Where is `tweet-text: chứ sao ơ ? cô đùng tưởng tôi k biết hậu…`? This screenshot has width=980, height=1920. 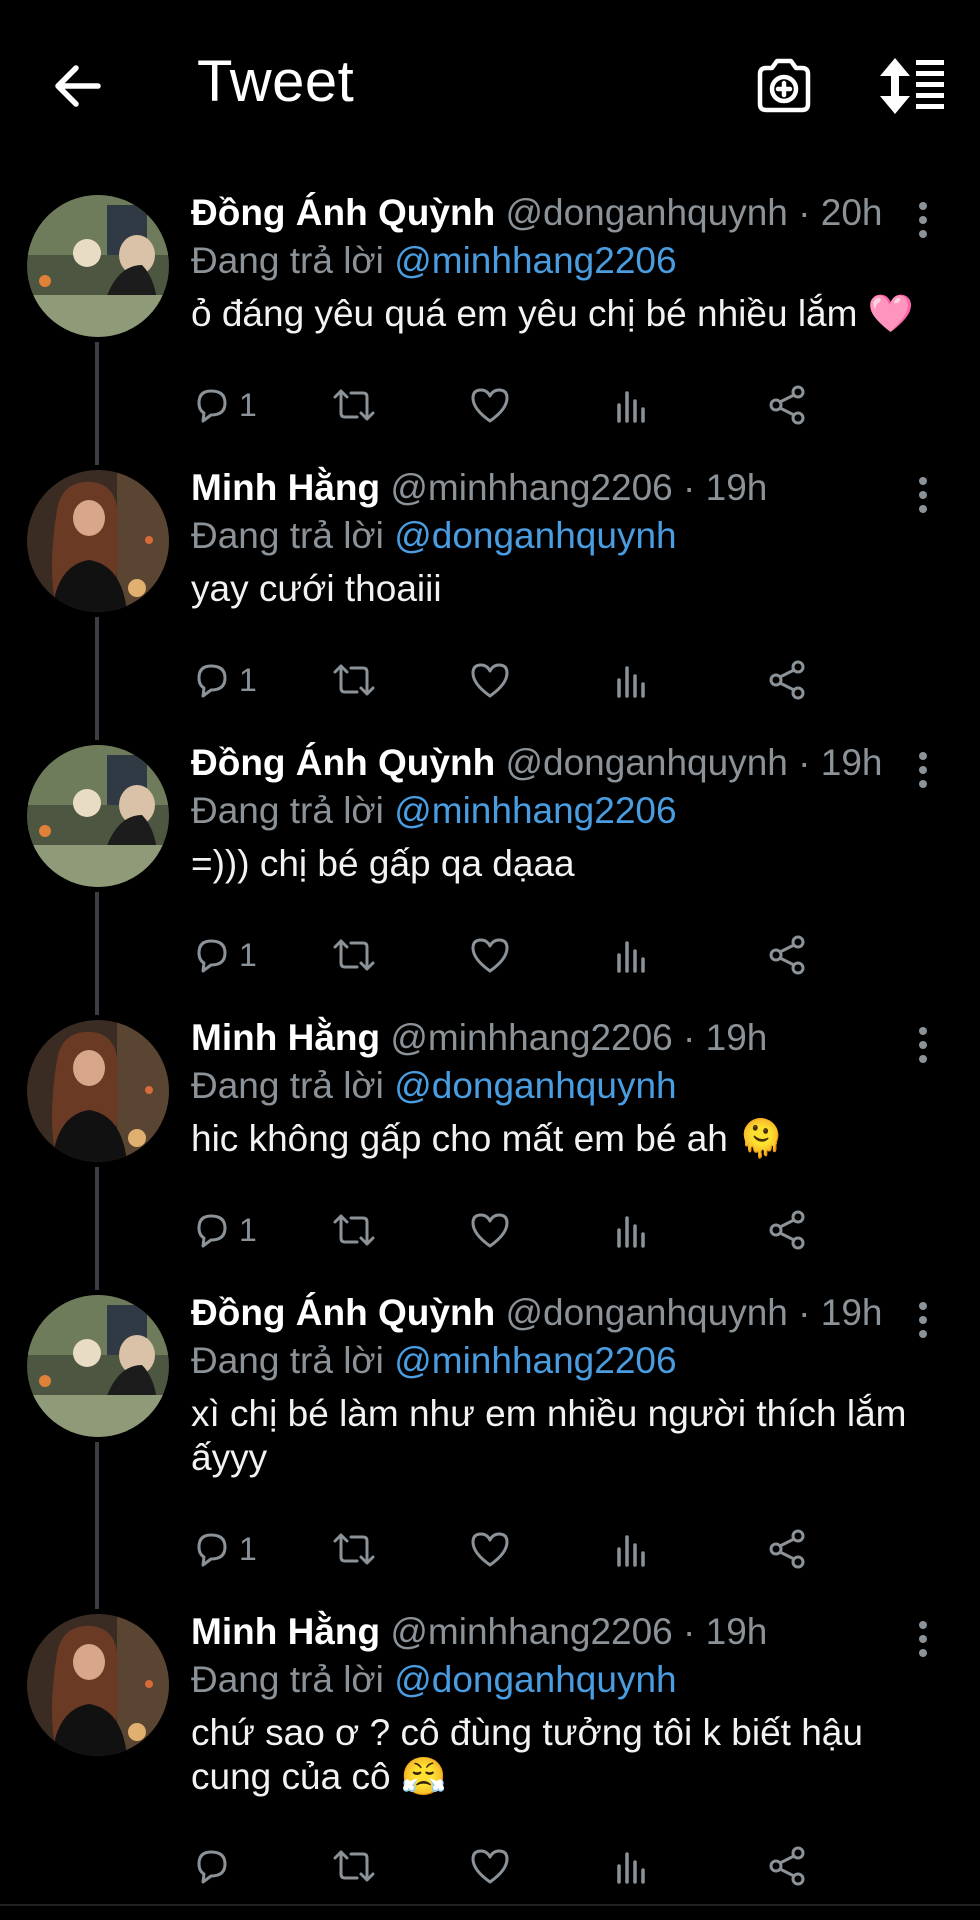
tweet-text: chứ sao ơ ? cô đùng tưởng tôi k biết hậu… is located at coordinates (527, 1754).